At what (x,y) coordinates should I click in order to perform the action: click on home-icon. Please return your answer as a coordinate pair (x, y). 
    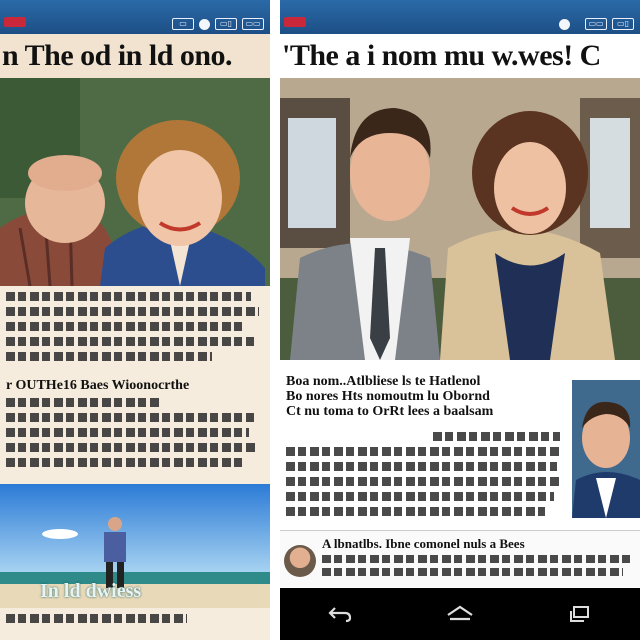
    Looking at the image, I should click on (460, 613).